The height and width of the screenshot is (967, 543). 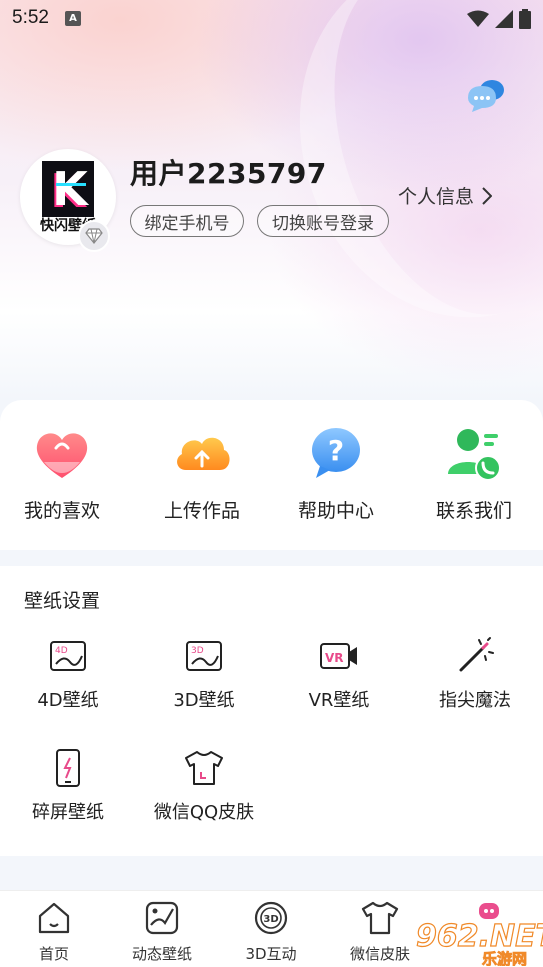 What do you see at coordinates (339, 674) in the screenshot?
I see `wallpaper-item-vr: VR VR壁纸` at bounding box center [339, 674].